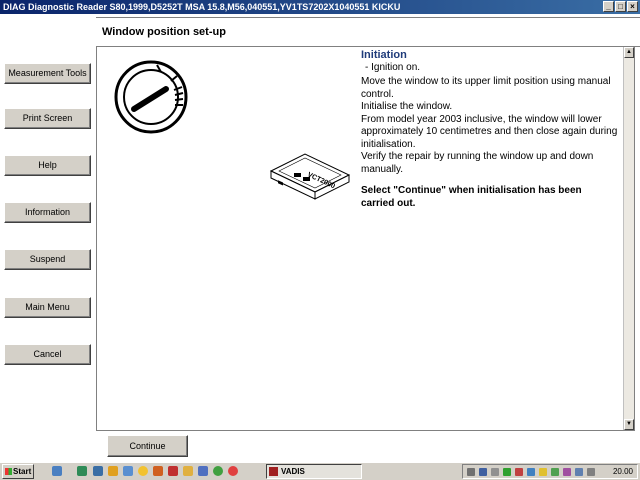 Image resolution: width=640 pixels, height=480 pixels. What do you see at coordinates (629, 52) in the screenshot?
I see `scroll-up-arrow-icon: ▲` at bounding box center [629, 52].